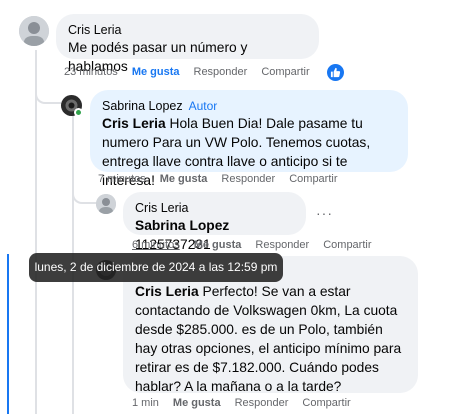  I want to click on comment-bubble: Cris Leria Sabrina Lopez 1125737231, so click(214, 222).